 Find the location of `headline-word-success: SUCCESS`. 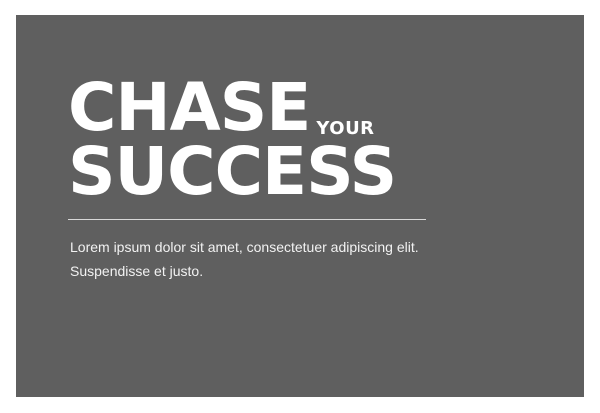

headline-word-success: SUCCESS is located at coordinates (232, 171).